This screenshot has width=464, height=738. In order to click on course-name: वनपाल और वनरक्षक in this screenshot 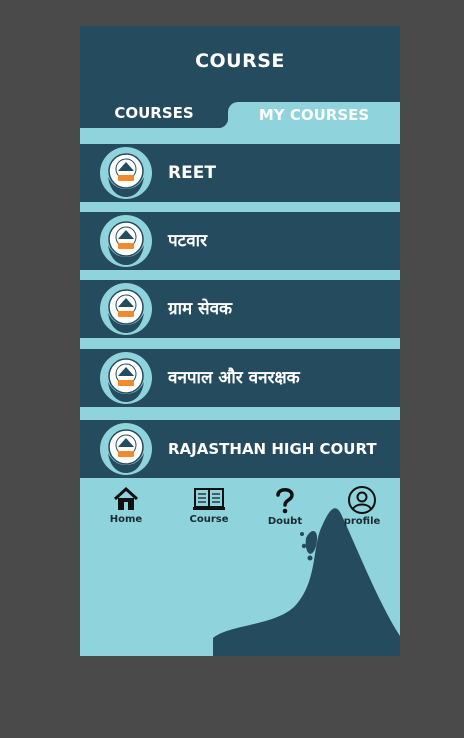, I will do `click(234, 378)`.